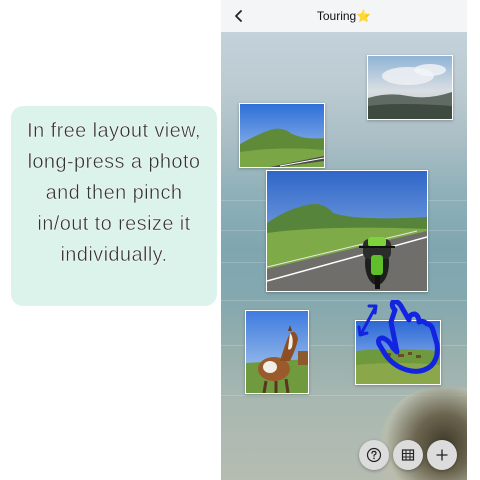 The width and height of the screenshot is (480, 480). What do you see at coordinates (364, 16) in the screenshot?
I see `star-icon: ⭐` at bounding box center [364, 16].